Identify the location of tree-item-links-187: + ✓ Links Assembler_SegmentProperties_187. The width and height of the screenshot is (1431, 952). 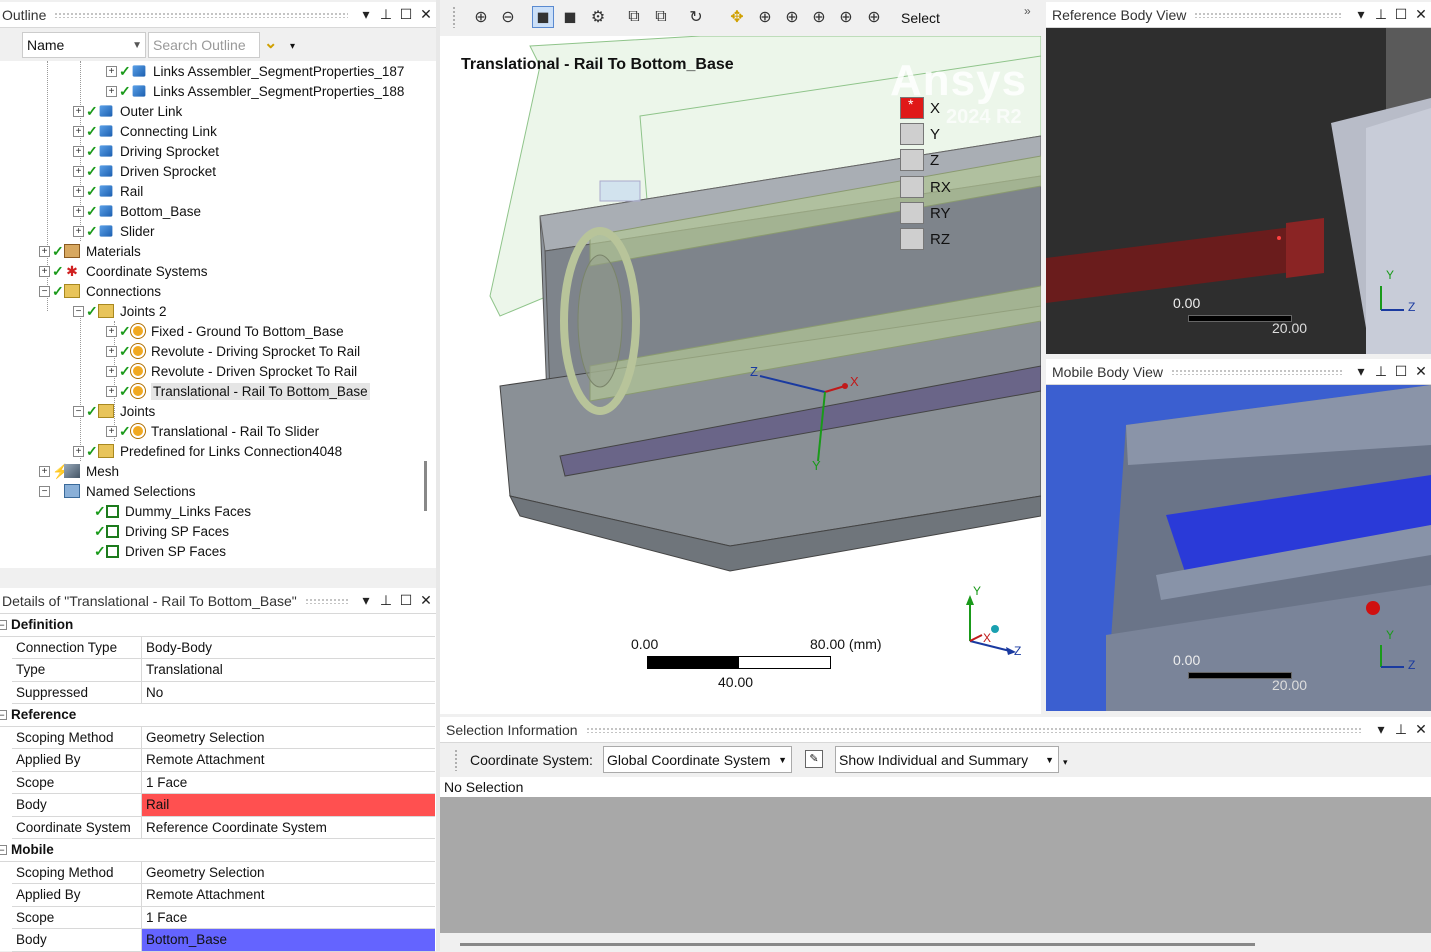
(255, 71).